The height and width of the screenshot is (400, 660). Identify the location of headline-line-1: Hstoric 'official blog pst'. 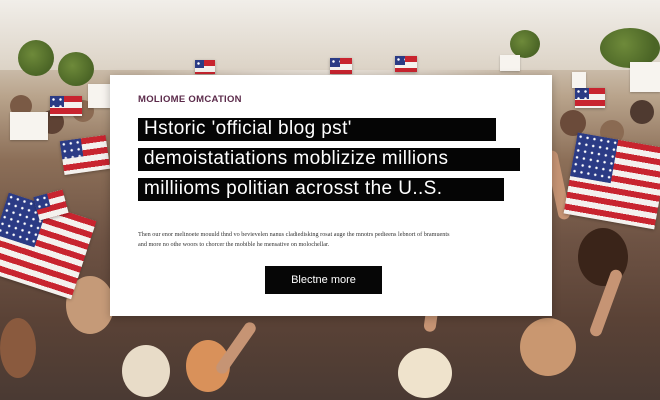
(317, 129).